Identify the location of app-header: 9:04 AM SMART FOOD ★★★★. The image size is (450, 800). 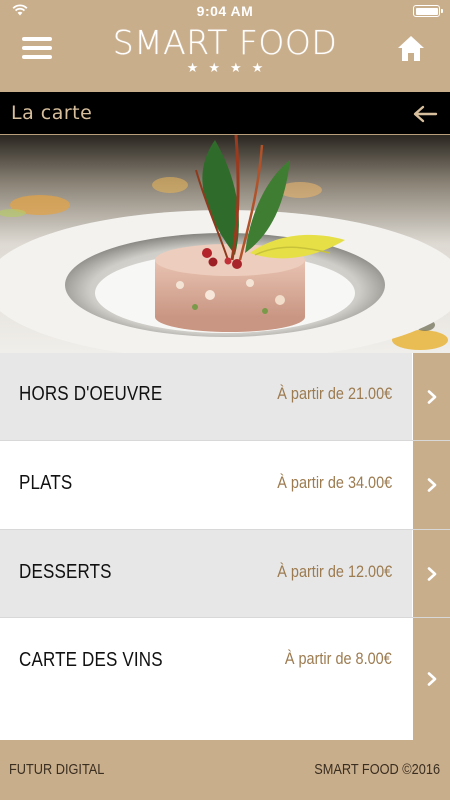
(225, 46).